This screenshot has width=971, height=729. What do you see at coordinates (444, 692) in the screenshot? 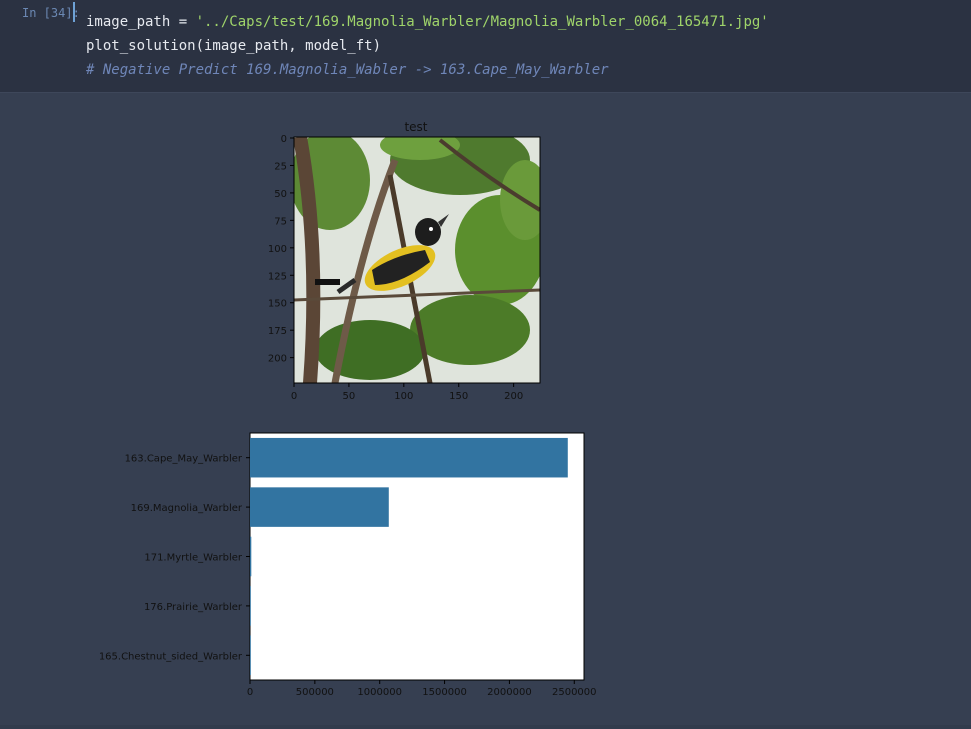
I see `bar-x-tick-label: 1500000` at bounding box center [444, 692].